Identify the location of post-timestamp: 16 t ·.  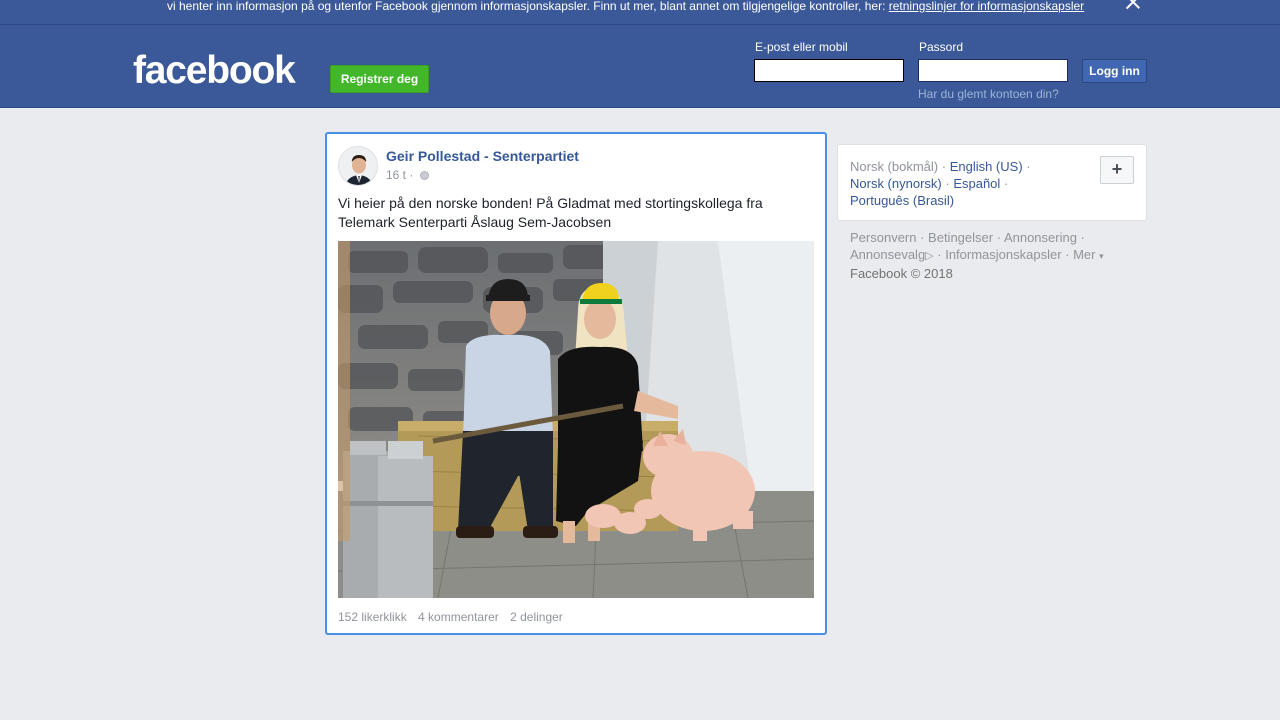
(399, 175).